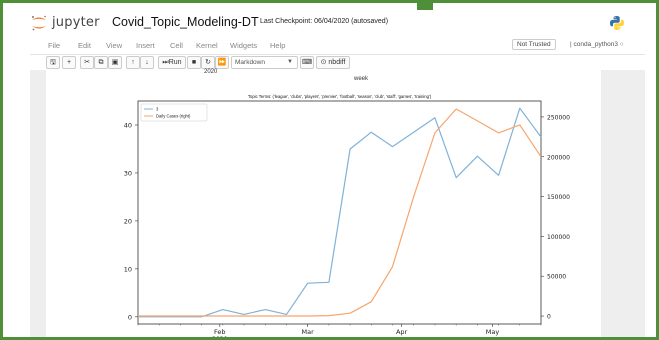 Image resolution: width=659 pixels, height=340 pixels. What do you see at coordinates (115, 62) in the screenshot?
I see `paste-icon: ▣` at bounding box center [115, 62].